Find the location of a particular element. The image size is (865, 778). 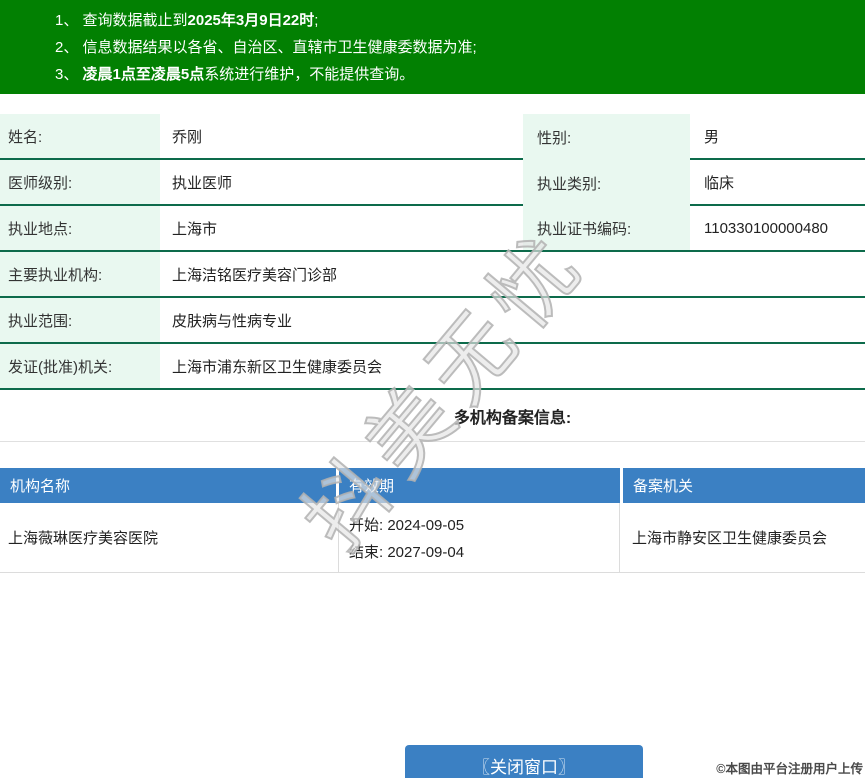

notice-1-bold: 2025年3月9日22时 is located at coordinates (251, 20).